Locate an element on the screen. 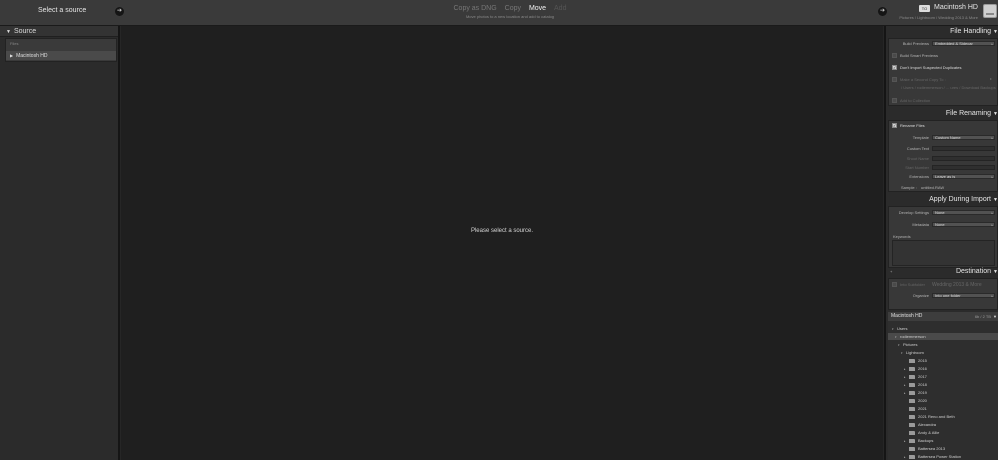 The width and height of the screenshot is (998, 460). rename-files-label: Rename Files is located at coordinates (912, 125).